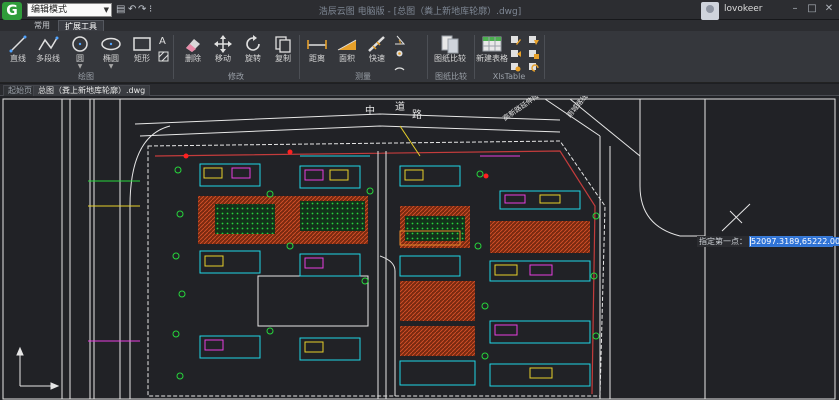 The width and height of the screenshot is (839, 400). What do you see at coordinates (399, 53) in the screenshot?
I see `coordinate-icon` at bounding box center [399, 53].